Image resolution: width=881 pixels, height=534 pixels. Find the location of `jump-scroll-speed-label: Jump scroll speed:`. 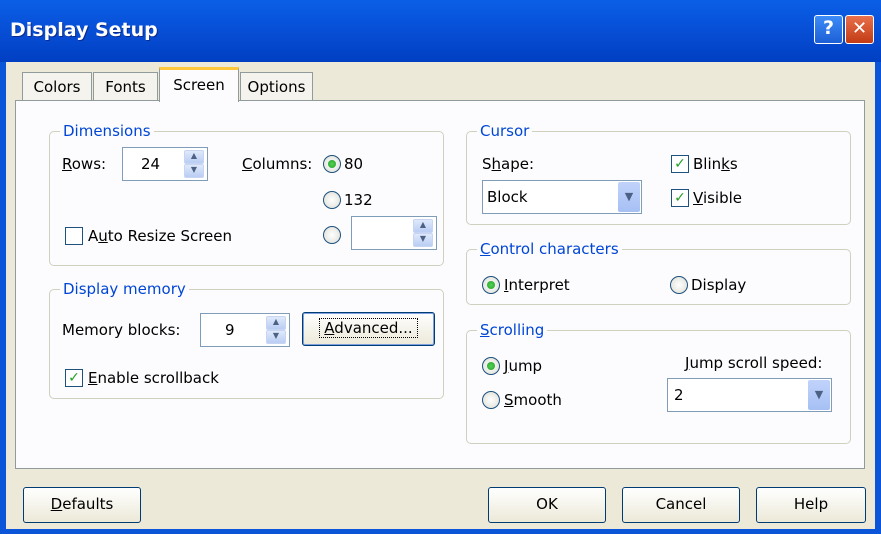

jump-scroll-speed-label: Jump scroll speed: is located at coordinates (754, 363).